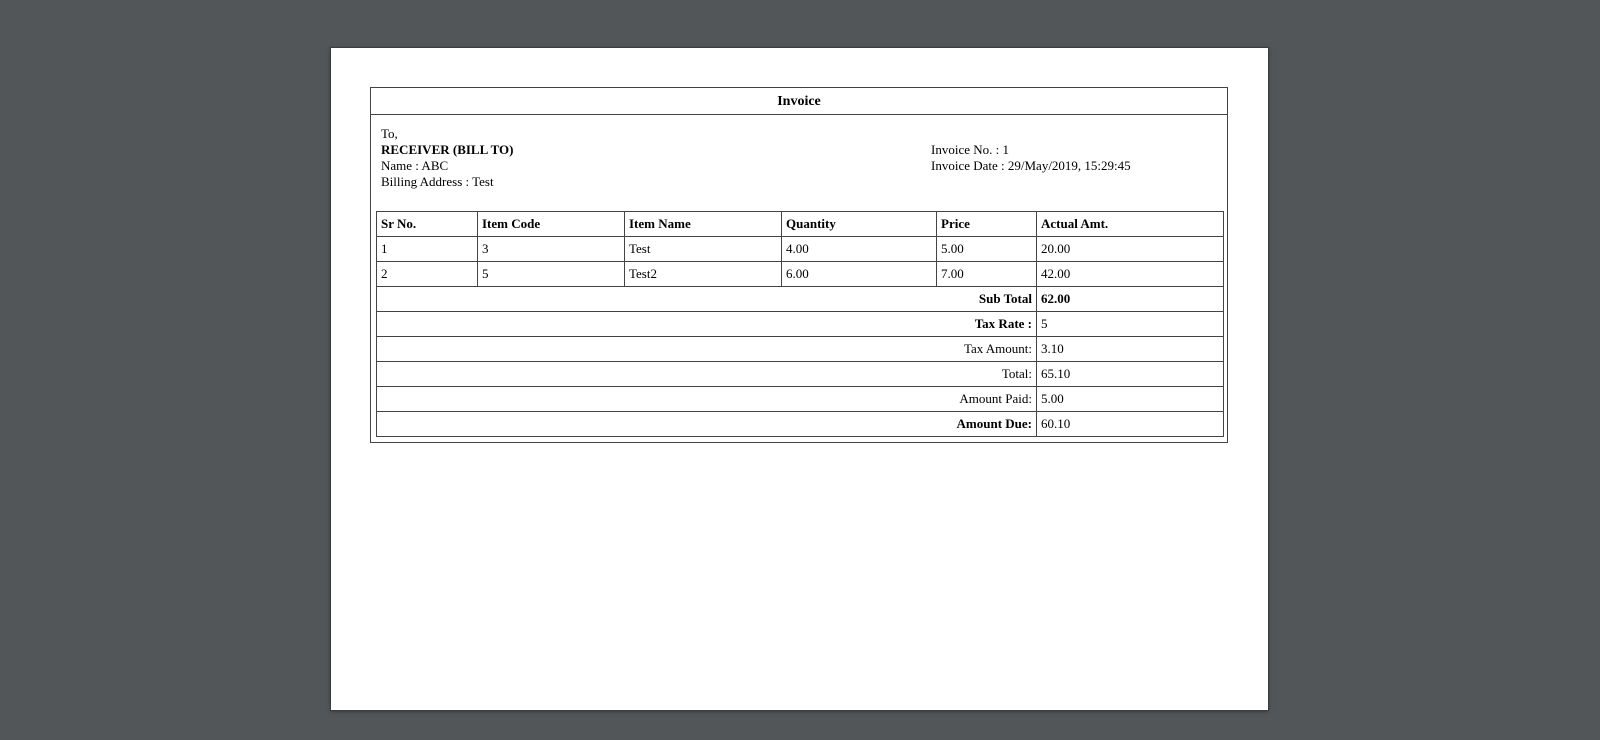 This screenshot has height=740, width=1600. I want to click on summary-row-total: Total: 65.10, so click(800, 374).